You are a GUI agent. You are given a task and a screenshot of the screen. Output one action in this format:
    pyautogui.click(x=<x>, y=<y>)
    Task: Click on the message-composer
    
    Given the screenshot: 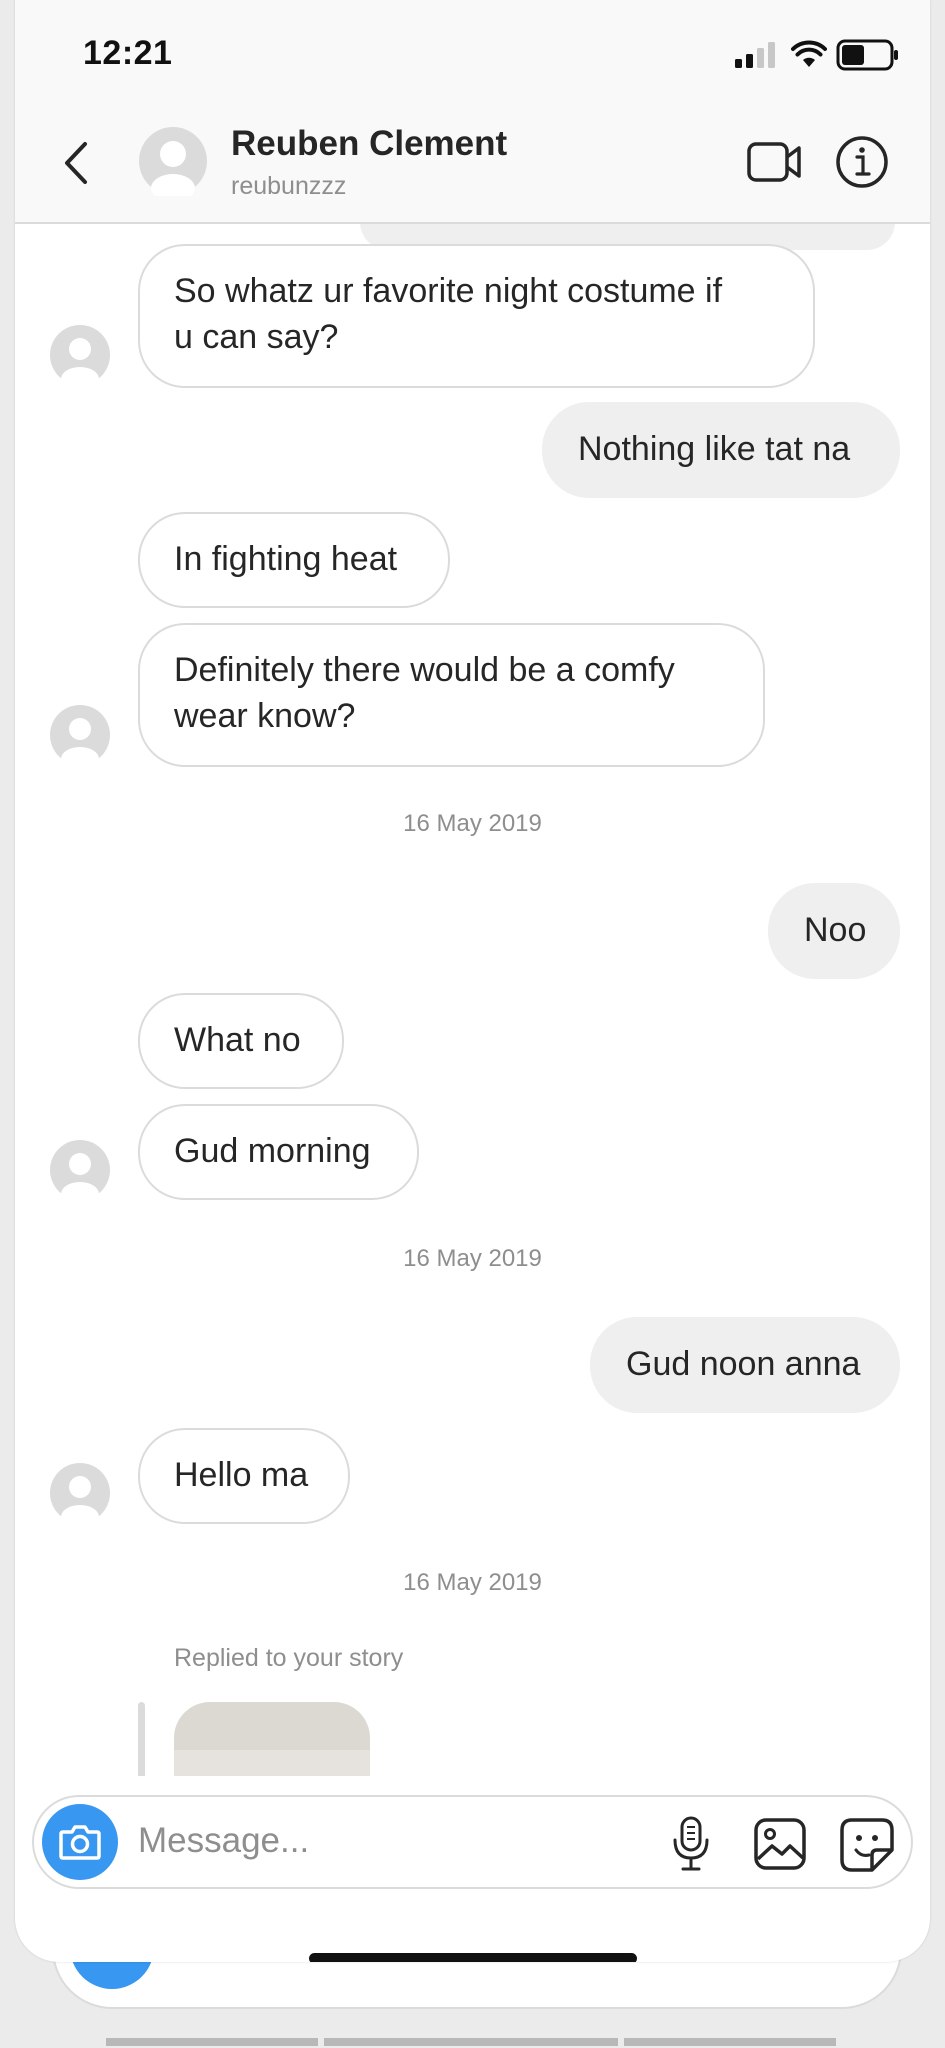 What is the action you would take?
    pyautogui.click(x=472, y=1842)
    